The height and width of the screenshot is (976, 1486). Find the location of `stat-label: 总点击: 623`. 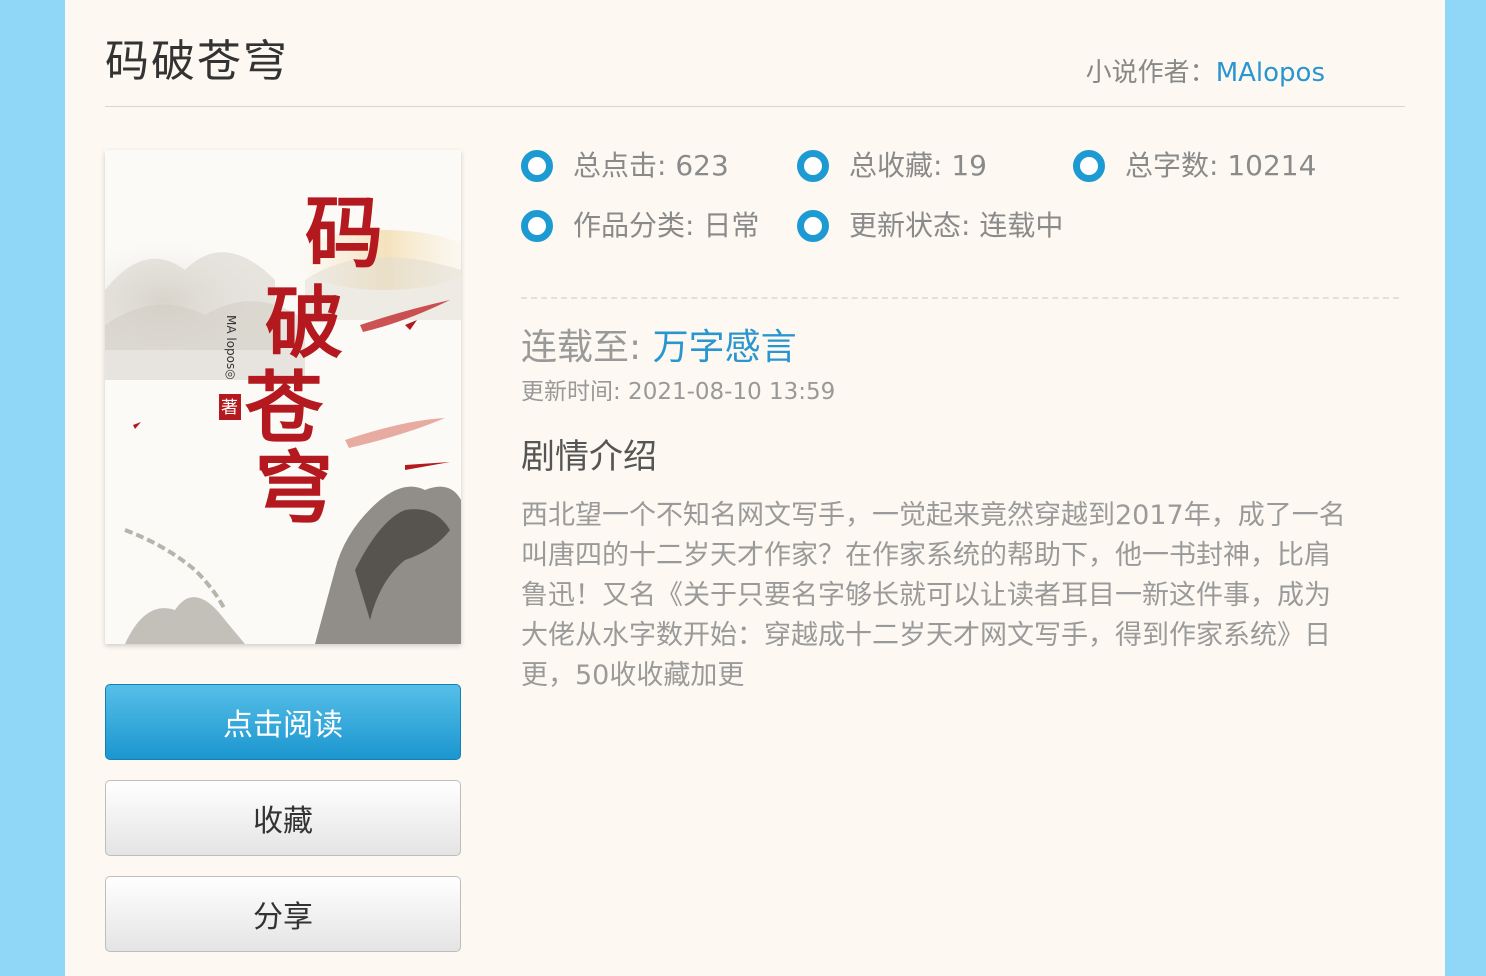

stat-label: 总点击: 623 is located at coordinates (651, 165).